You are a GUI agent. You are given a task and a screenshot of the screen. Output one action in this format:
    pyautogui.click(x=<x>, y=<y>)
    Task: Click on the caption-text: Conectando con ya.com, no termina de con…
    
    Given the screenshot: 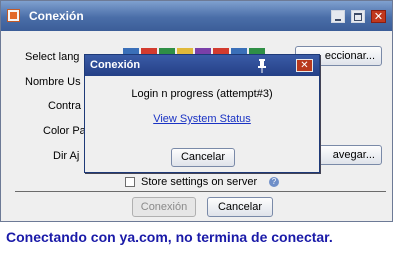 What is the action you would take?
    pyautogui.click(x=169, y=237)
    